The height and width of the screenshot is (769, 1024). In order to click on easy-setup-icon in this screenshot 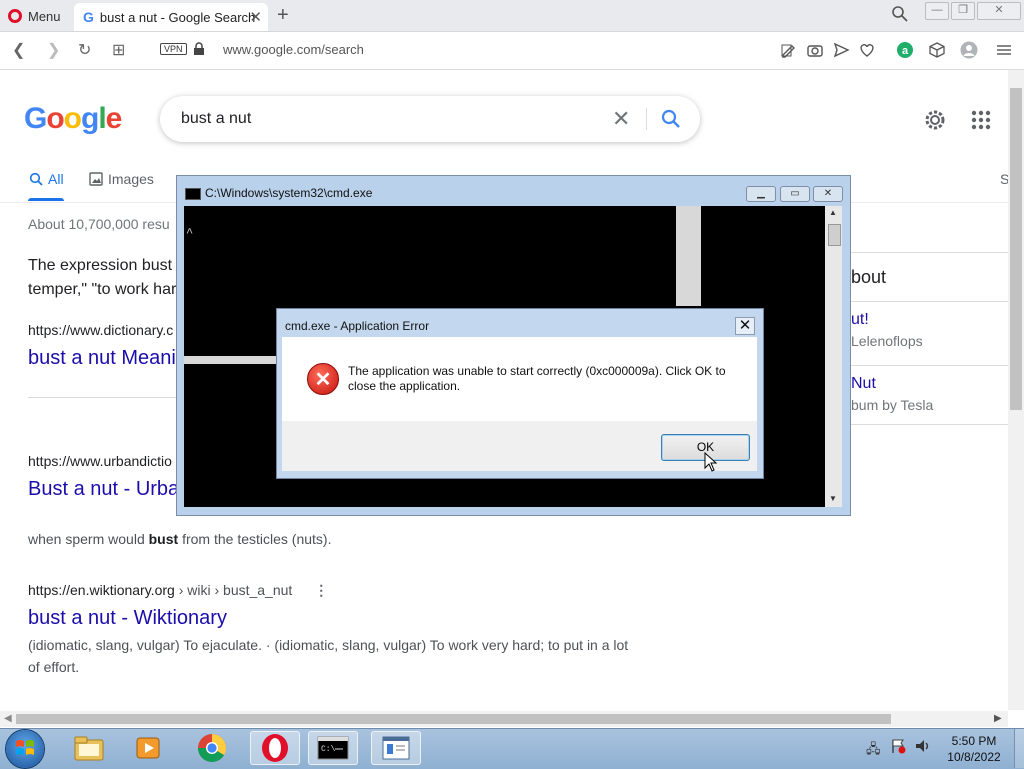, I will do `click(1004, 50)`.